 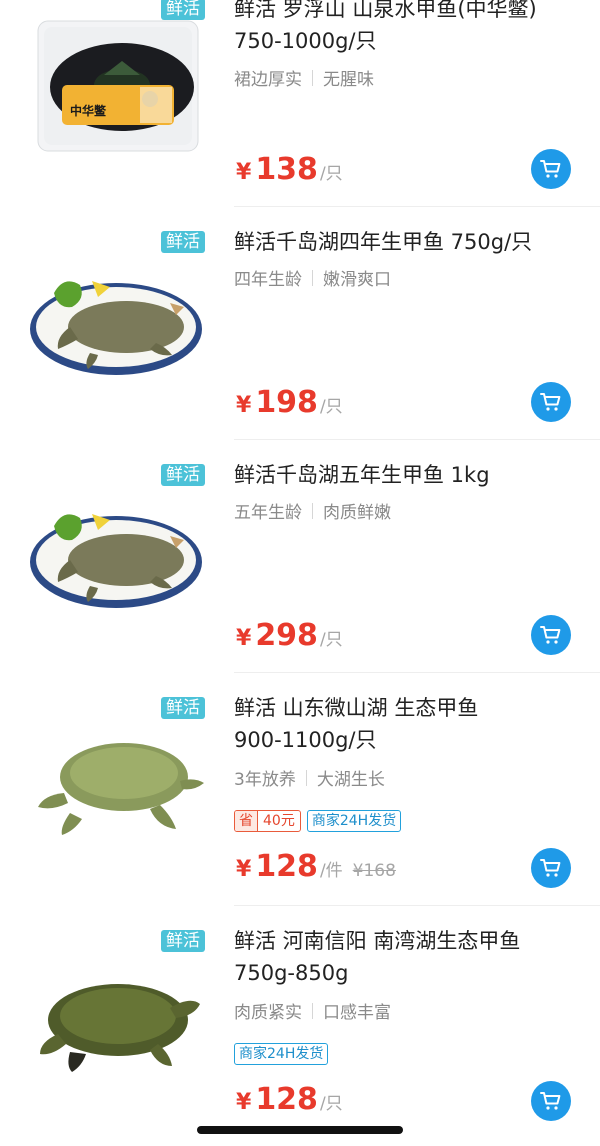 What do you see at coordinates (286, 169) in the screenshot?
I see `price-value: 138` at bounding box center [286, 169].